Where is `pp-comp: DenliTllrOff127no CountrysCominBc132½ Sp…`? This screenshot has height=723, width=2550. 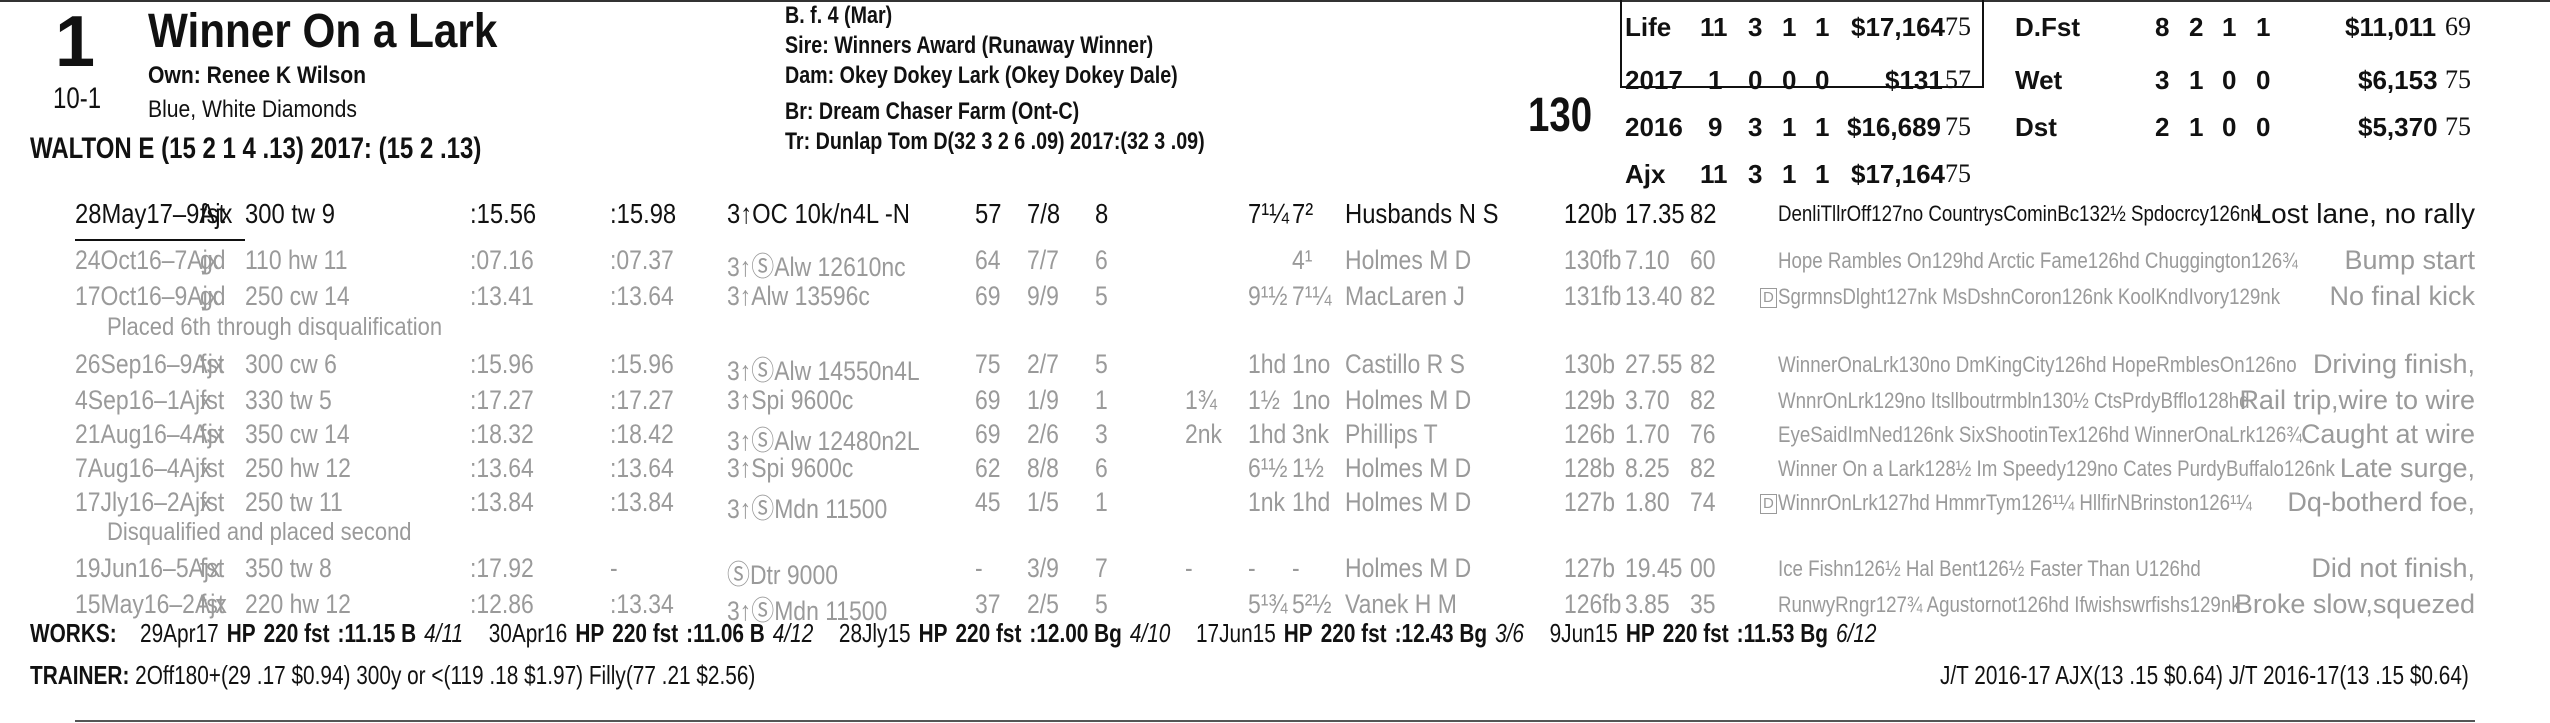 pp-comp: DenliTllrOff127no CountrysCominBc132½ Sp… is located at coordinates (2019, 213).